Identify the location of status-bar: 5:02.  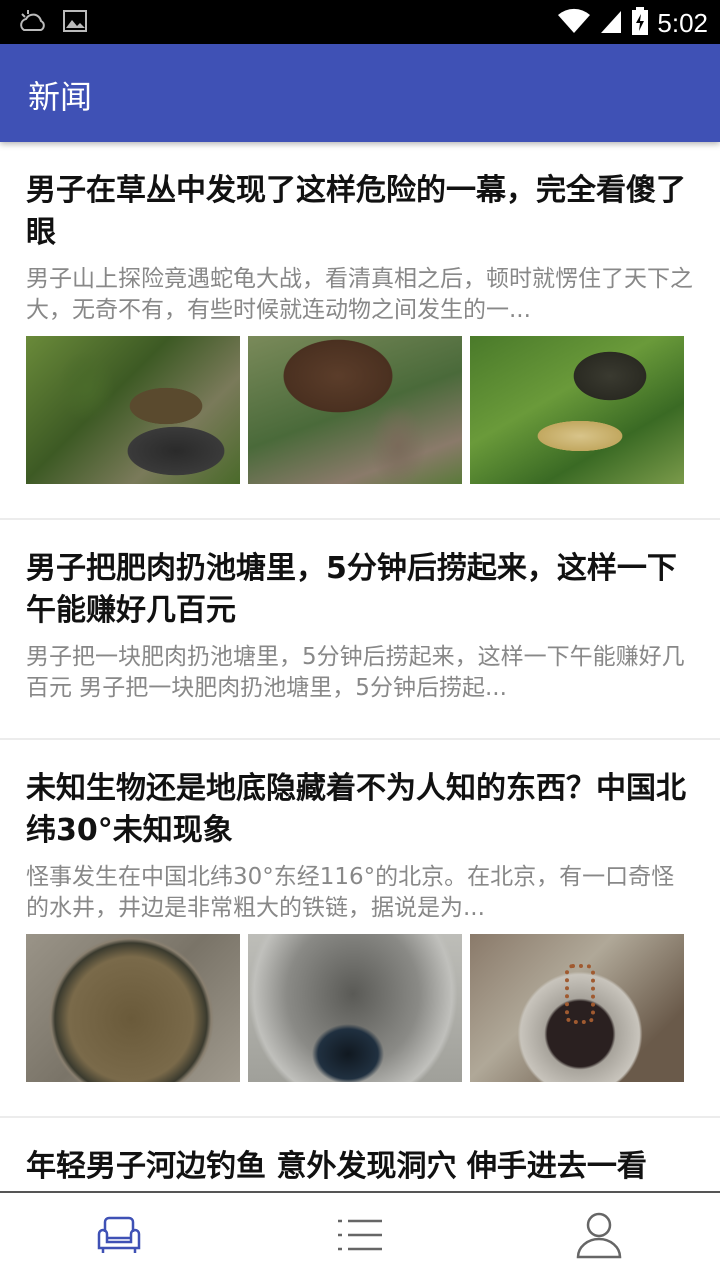
(360, 22).